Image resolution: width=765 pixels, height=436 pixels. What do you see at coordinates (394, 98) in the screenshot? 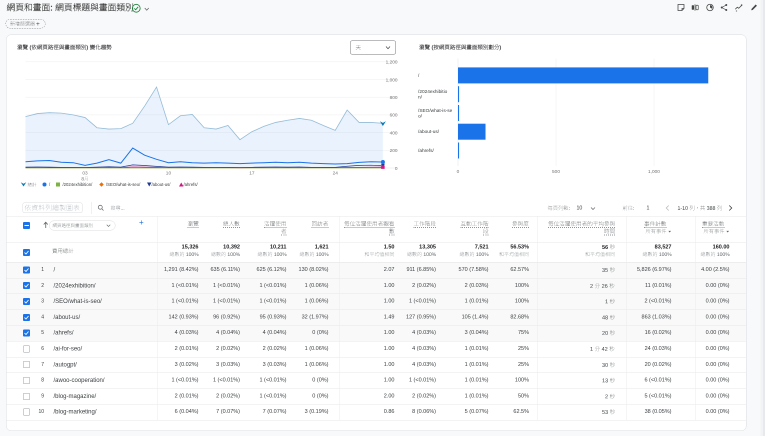
I see `svg-text: 800` at bounding box center [394, 98].